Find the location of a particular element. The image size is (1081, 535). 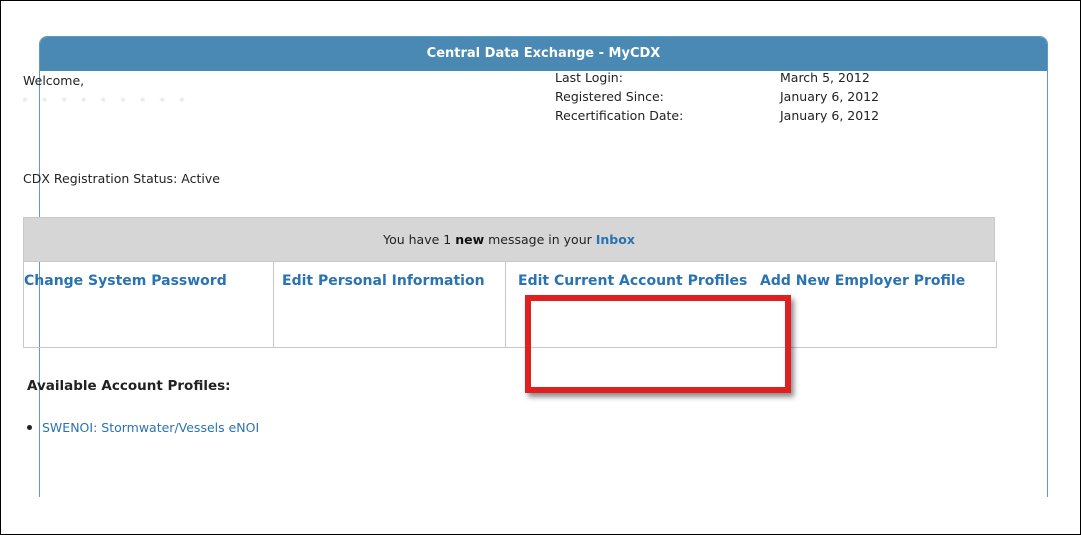

registered-since-value: January 6, 2012 is located at coordinates (830, 96).